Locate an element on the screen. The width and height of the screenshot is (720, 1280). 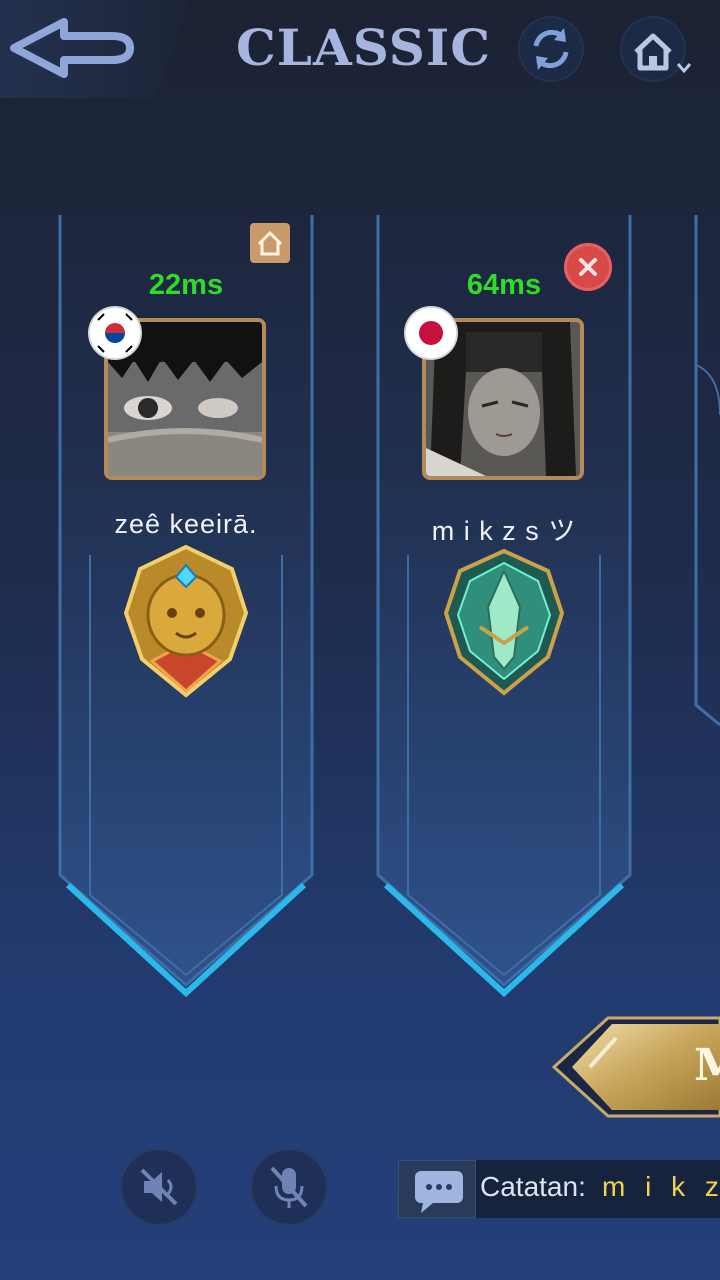
chat-button is located at coordinates (437, 1189).